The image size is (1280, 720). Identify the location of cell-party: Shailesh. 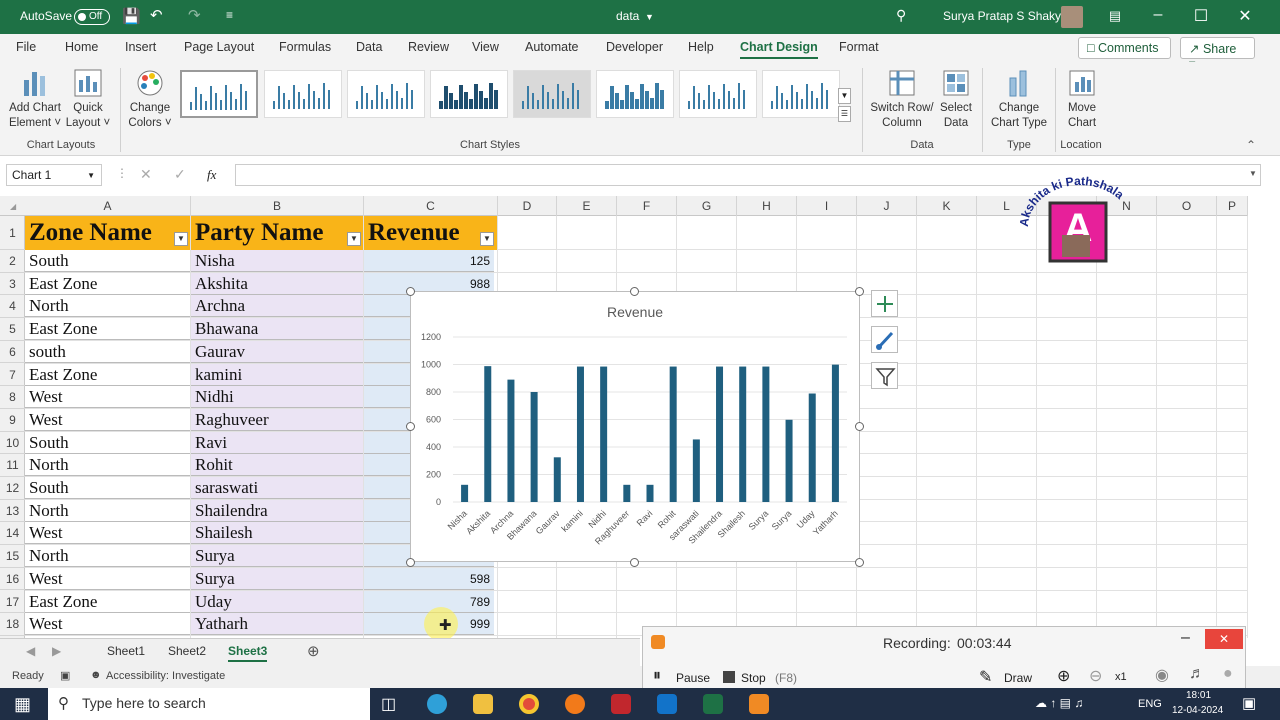
(277, 533).